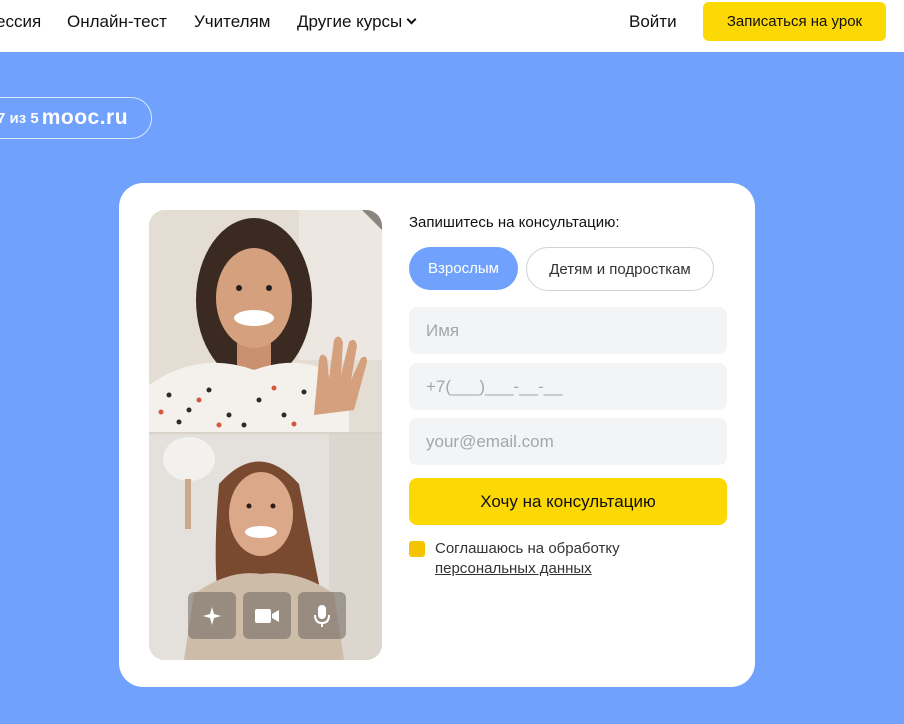 The height and width of the screenshot is (724, 904). I want to click on form-title: Запишитесь на консультацию:, so click(514, 222).